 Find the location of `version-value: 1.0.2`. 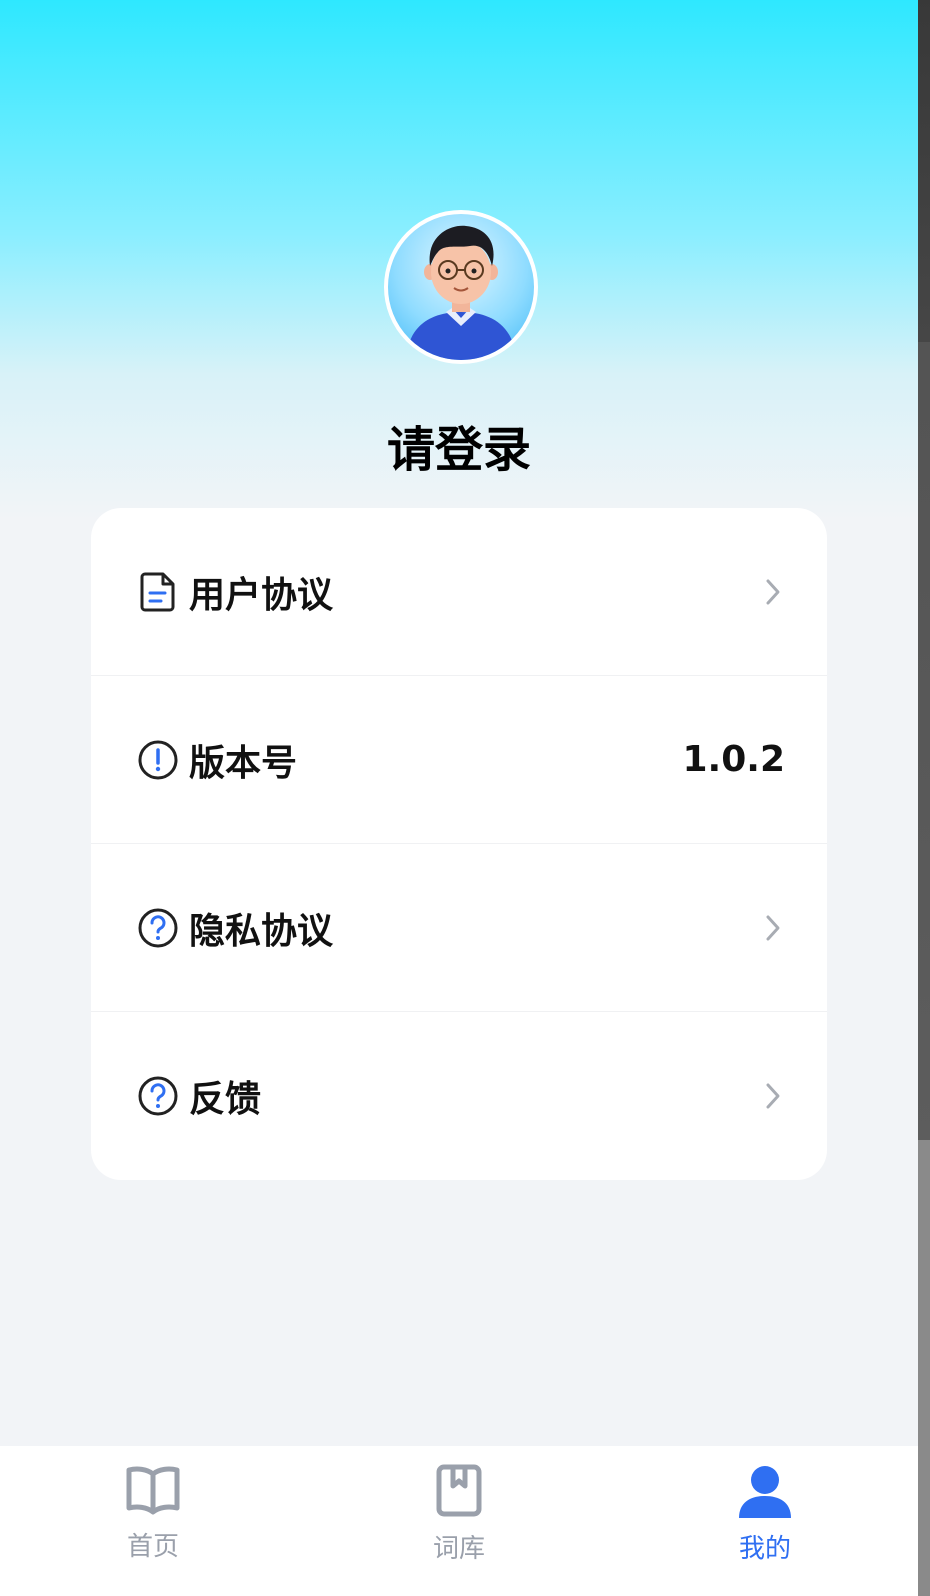

version-value: 1.0.2 is located at coordinates (734, 759).